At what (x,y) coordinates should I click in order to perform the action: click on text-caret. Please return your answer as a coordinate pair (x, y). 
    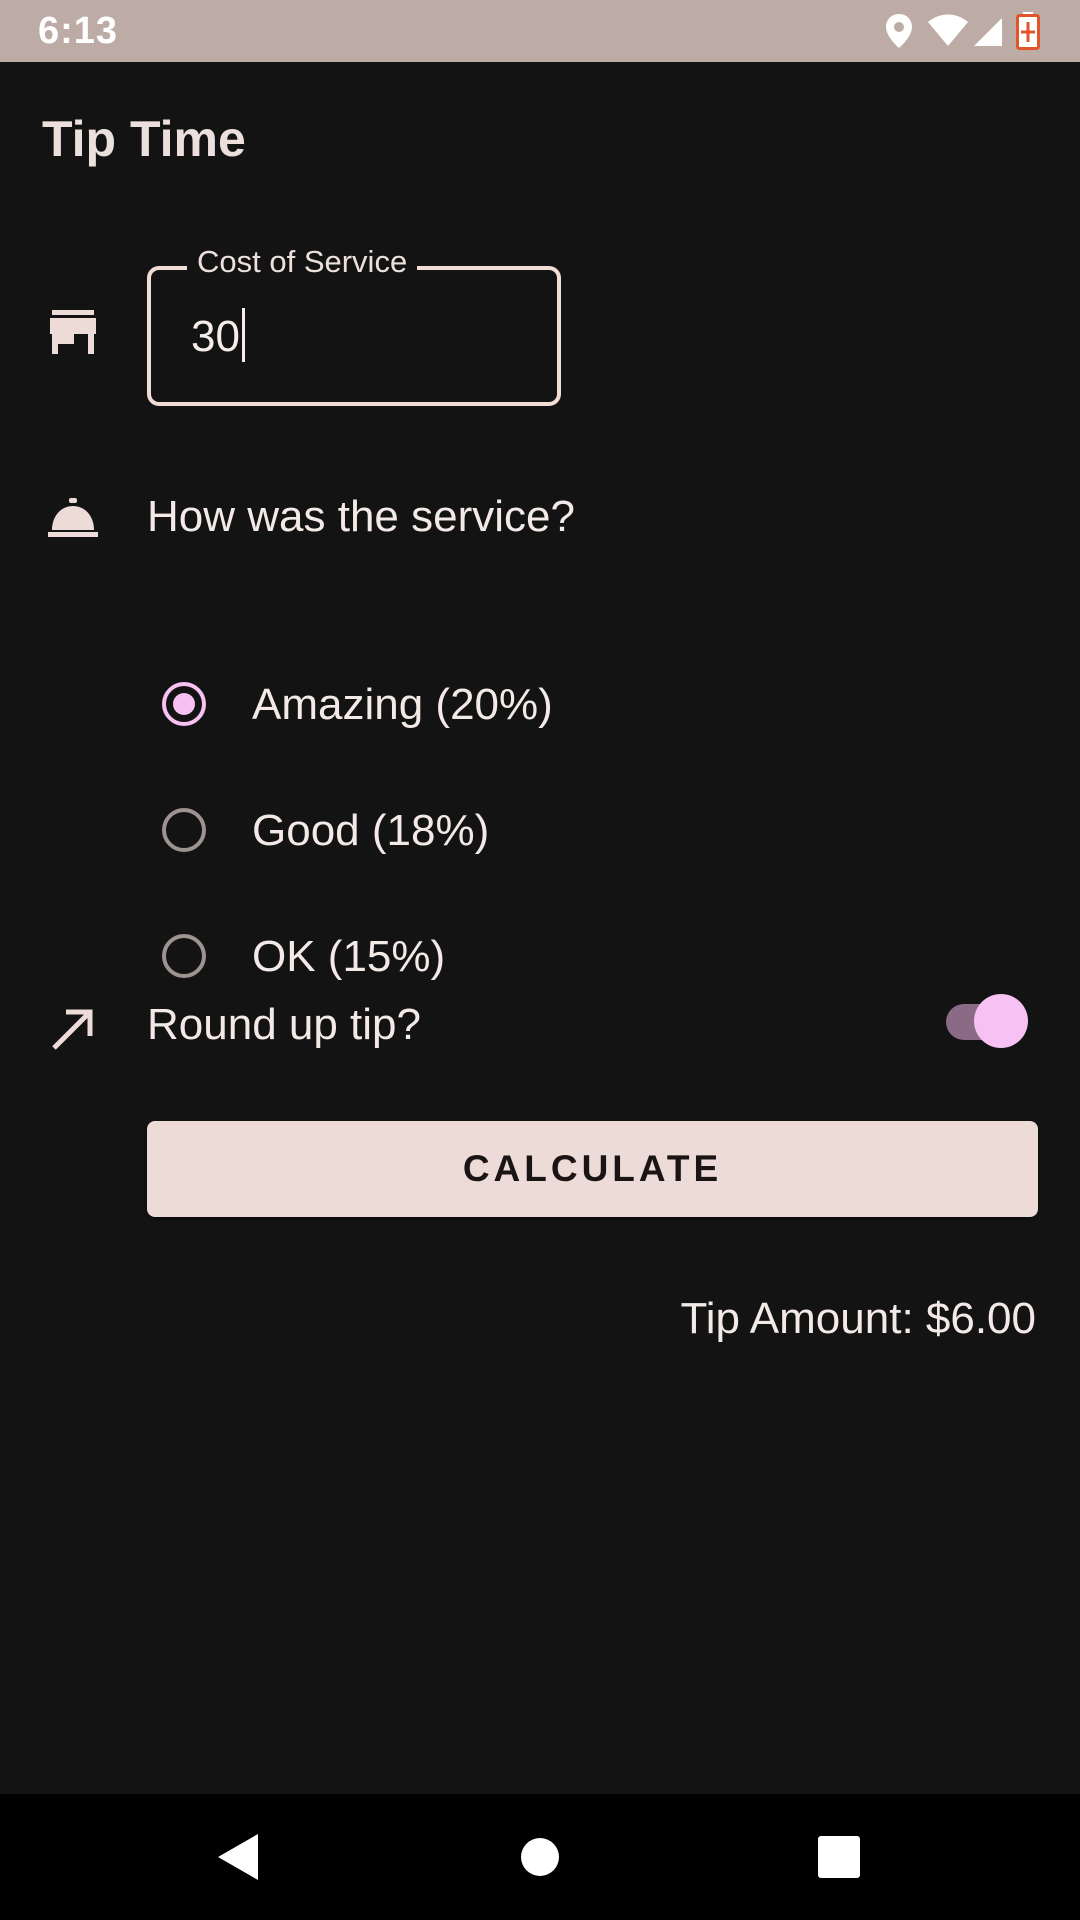
    Looking at the image, I should click on (243, 335).